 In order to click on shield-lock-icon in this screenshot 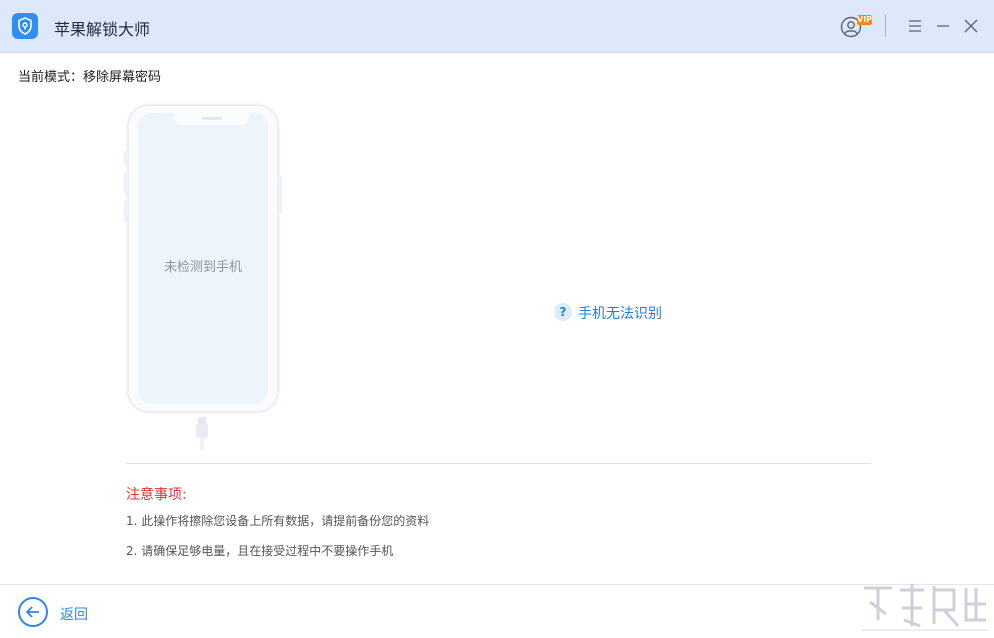, I will do `click(25, 26)`.